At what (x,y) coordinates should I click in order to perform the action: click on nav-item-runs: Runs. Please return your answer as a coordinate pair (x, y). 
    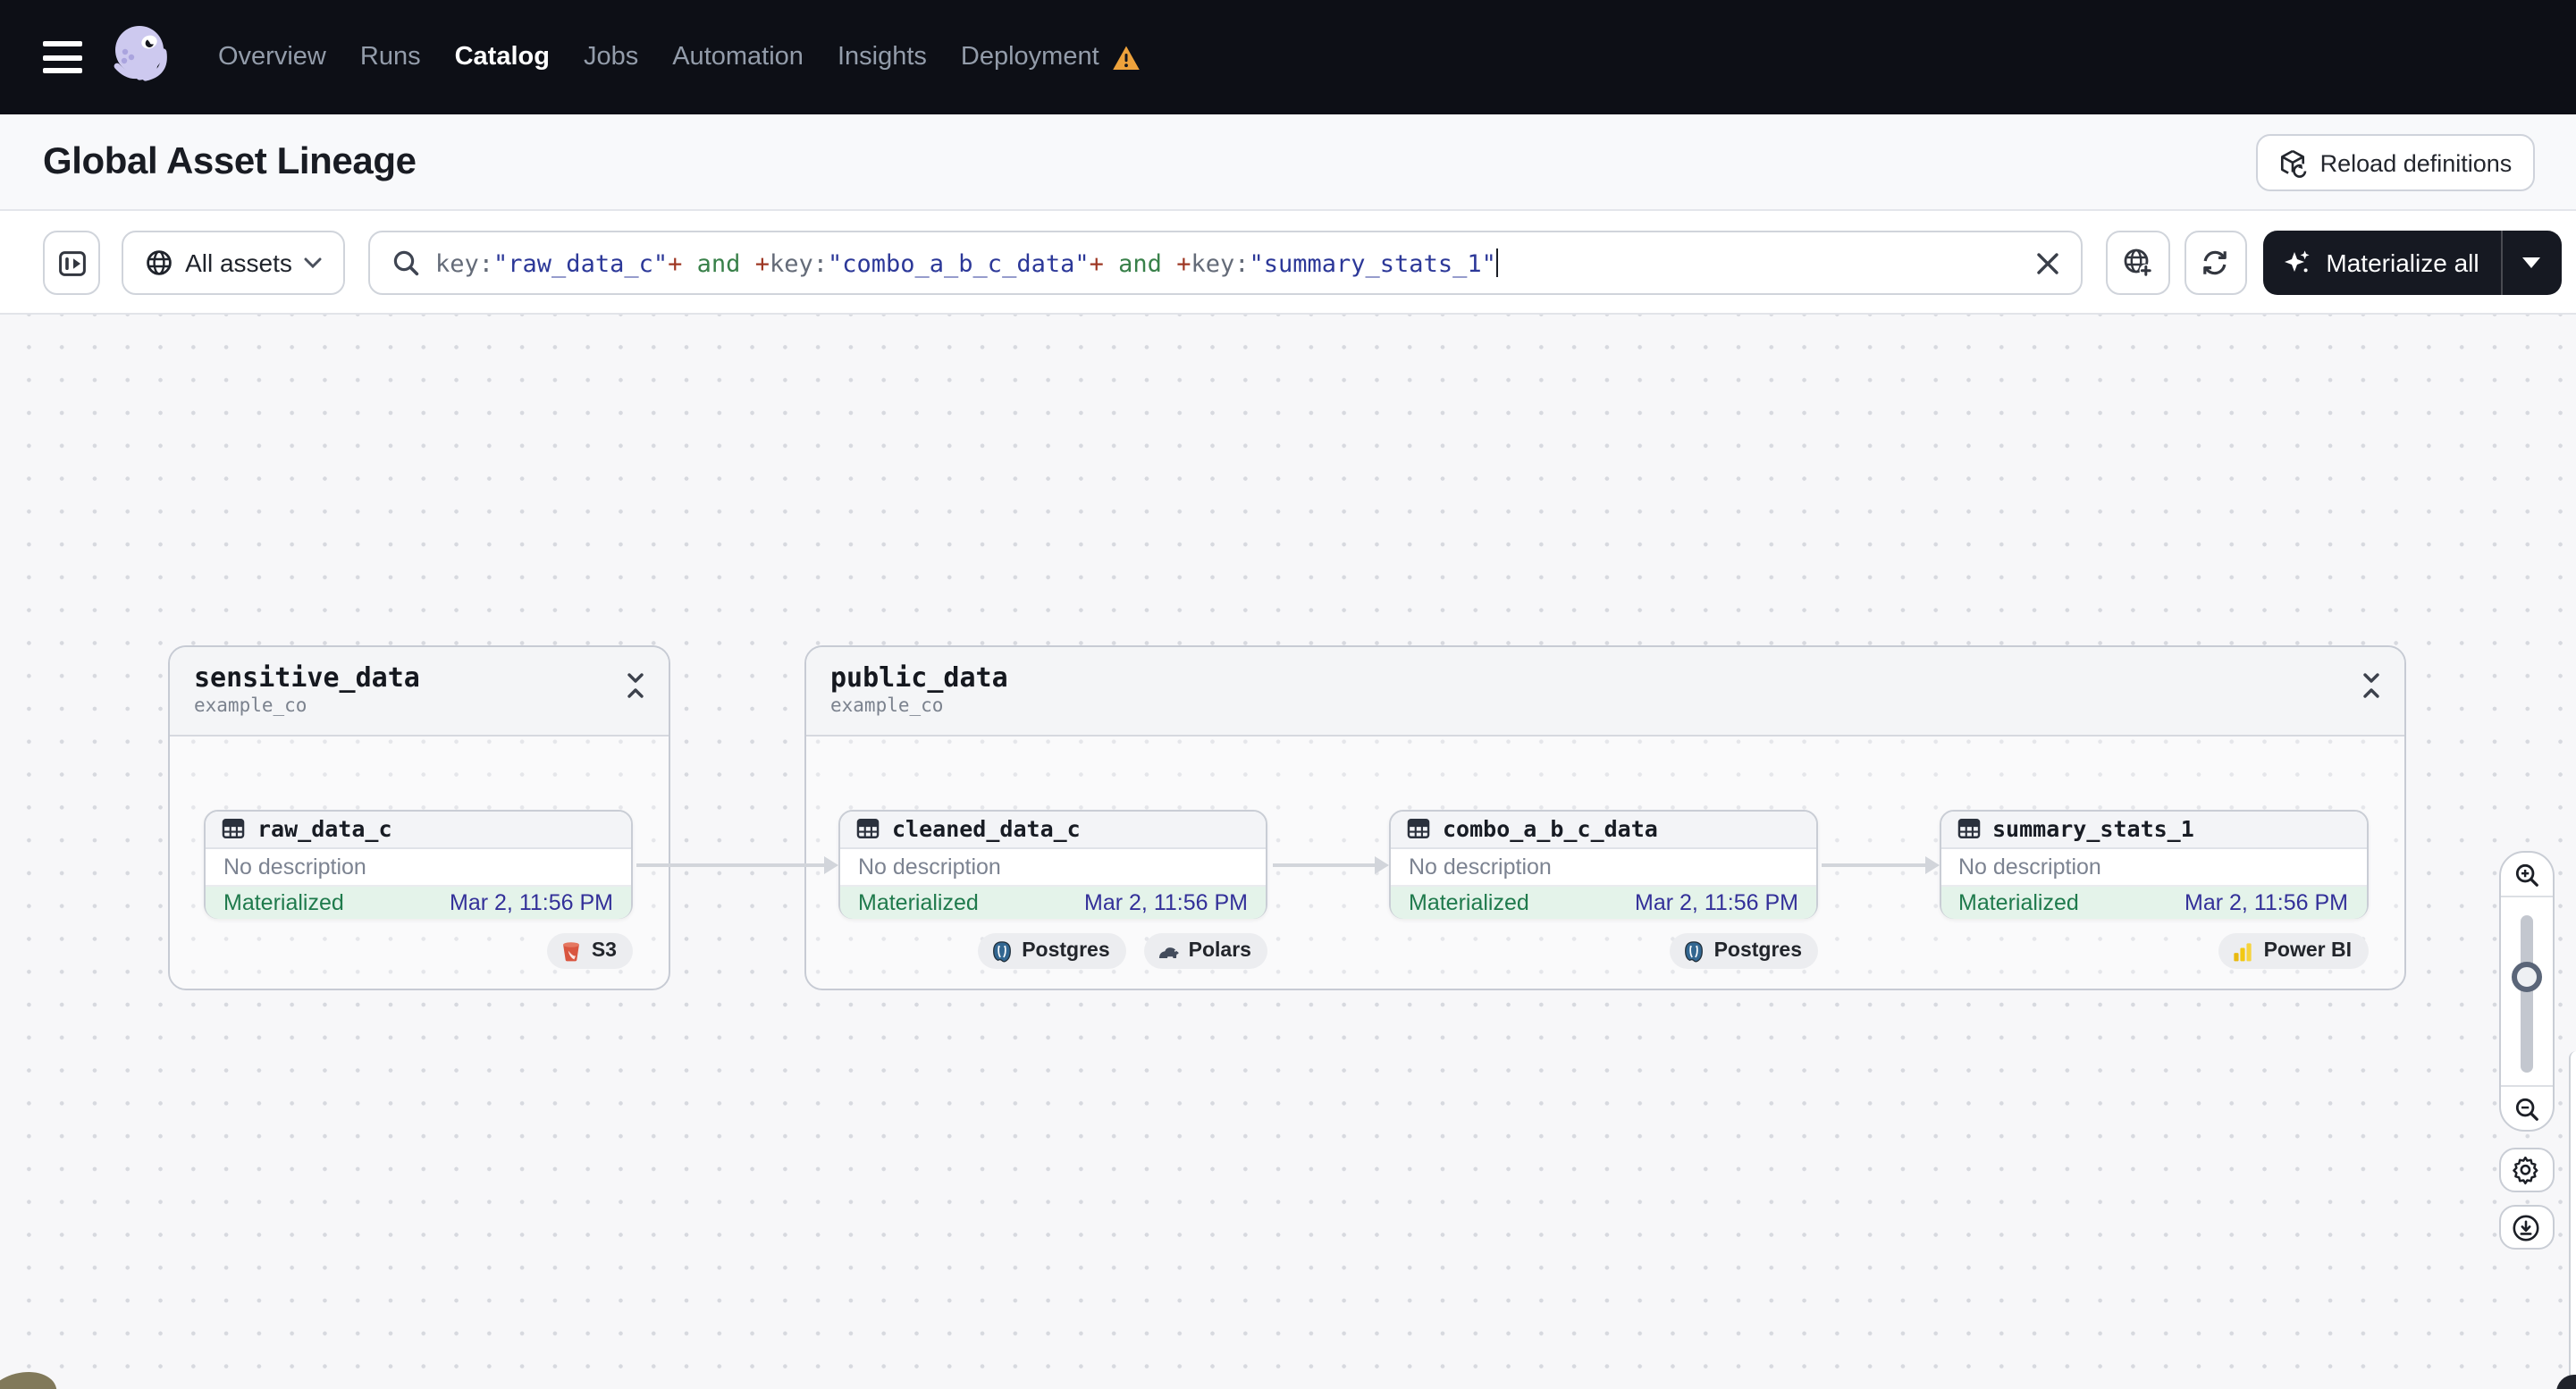
    Looking at the image, I should click on (391, 57).